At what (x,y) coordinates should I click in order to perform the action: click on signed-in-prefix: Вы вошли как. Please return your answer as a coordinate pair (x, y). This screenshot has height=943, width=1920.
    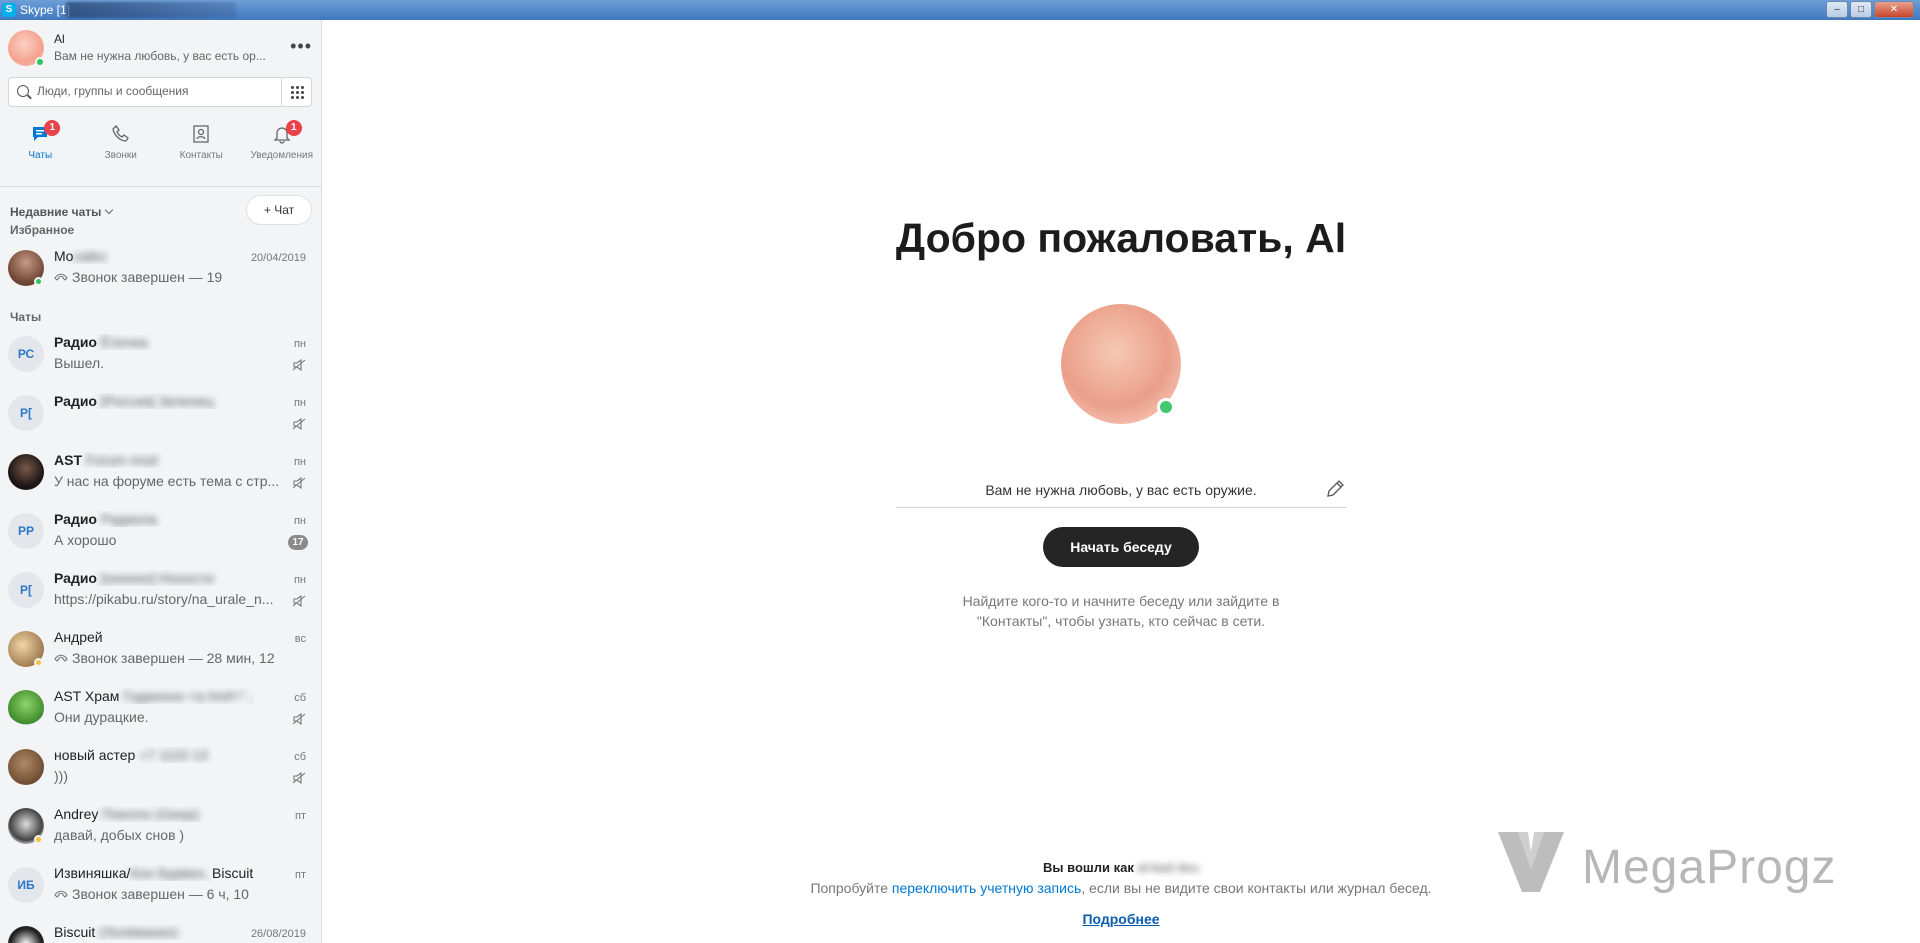
    Looking at the image, I should click on (1088, 867).